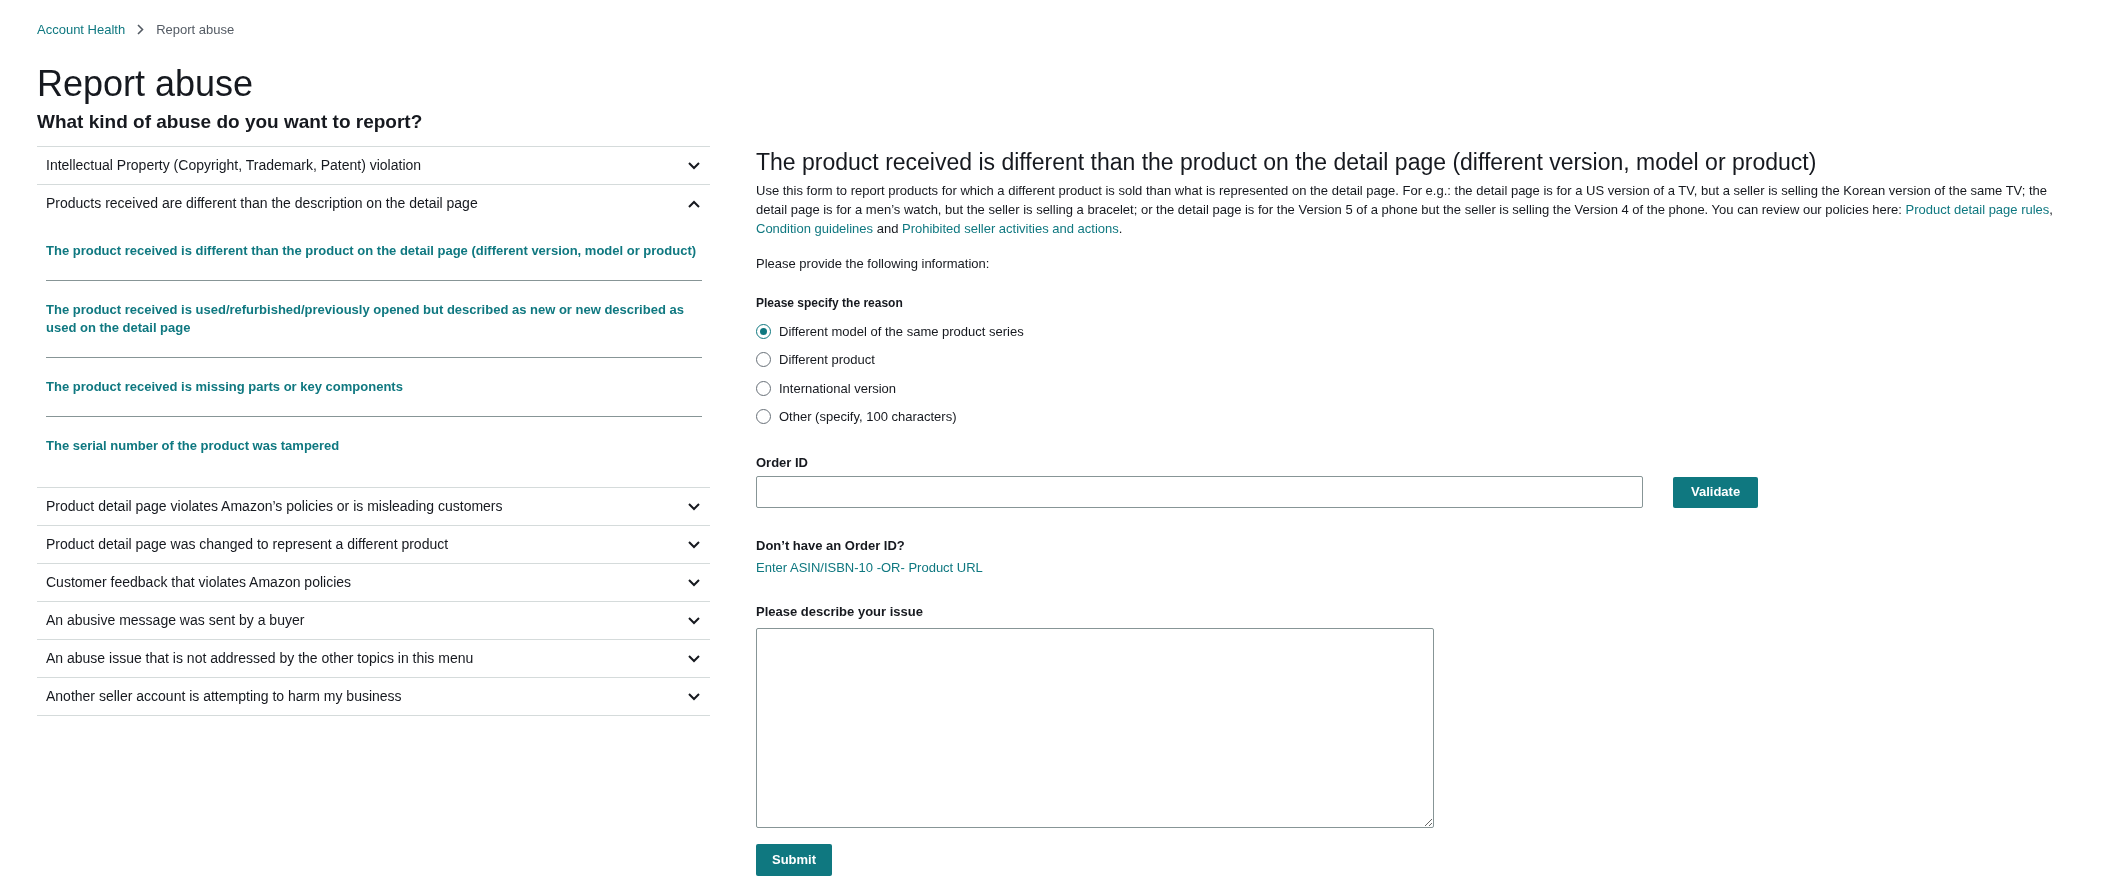  Describe the element at coordinates (868, 417) in the screenshot. I see `radio-label: Other (specify, 100 characters)` at that location.